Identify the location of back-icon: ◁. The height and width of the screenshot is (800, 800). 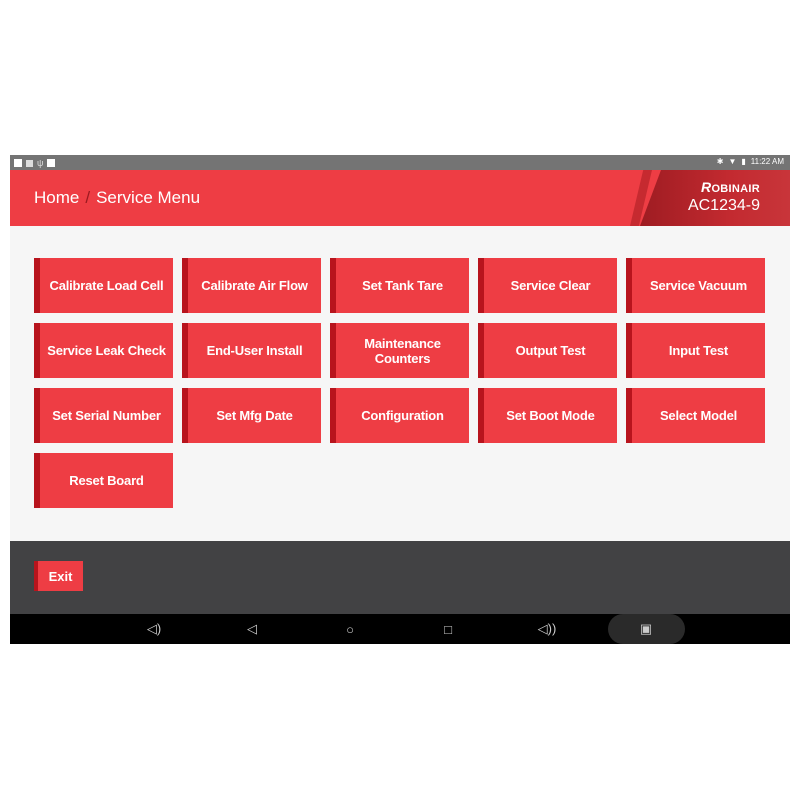
(252, 629).